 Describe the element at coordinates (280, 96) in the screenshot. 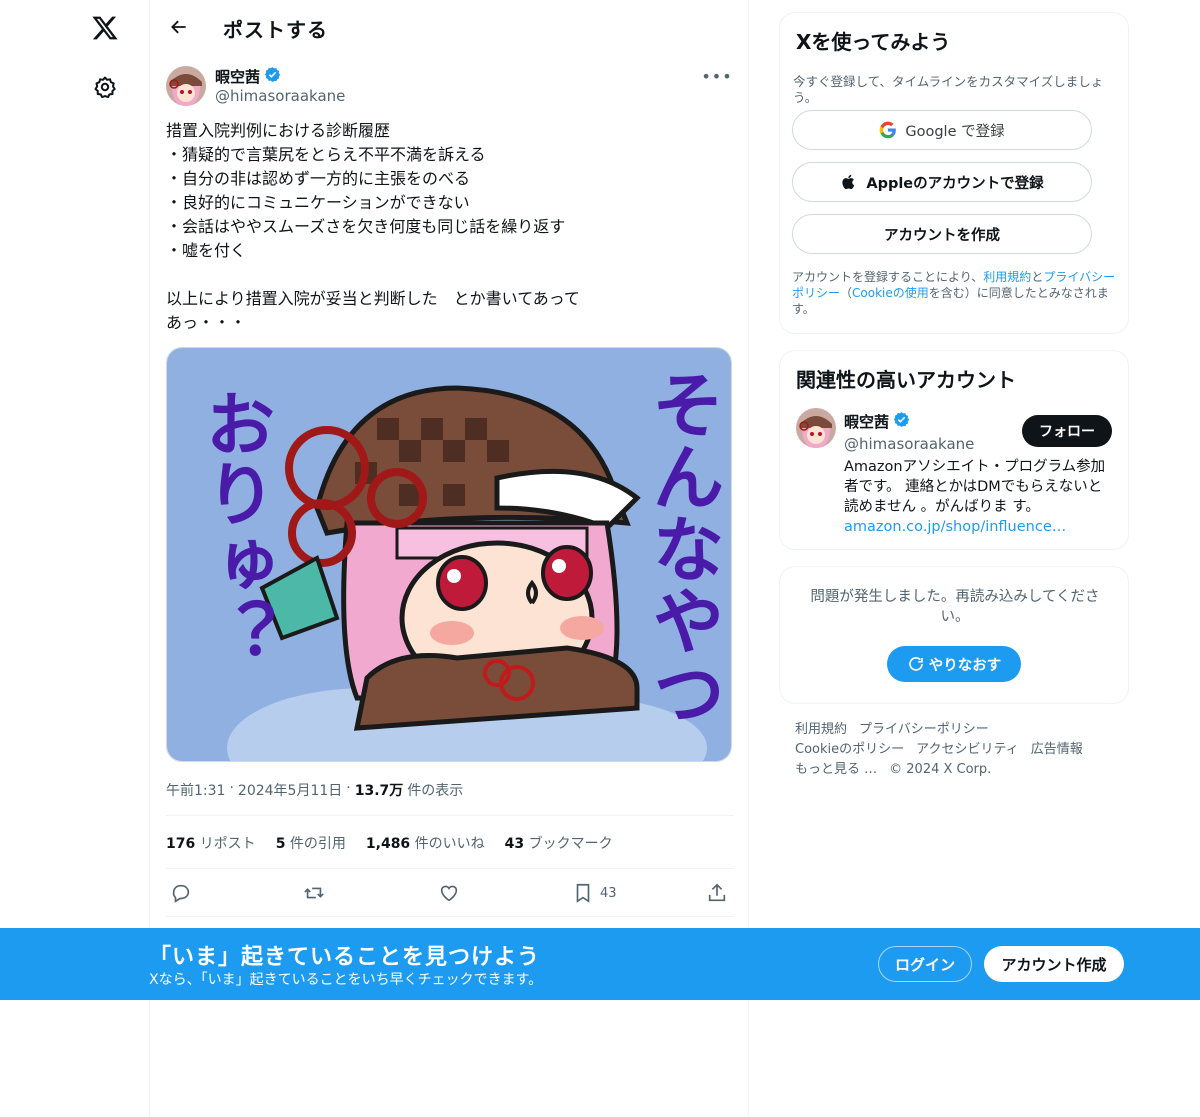

I see `author-handle: @himasoraakane` at that location.